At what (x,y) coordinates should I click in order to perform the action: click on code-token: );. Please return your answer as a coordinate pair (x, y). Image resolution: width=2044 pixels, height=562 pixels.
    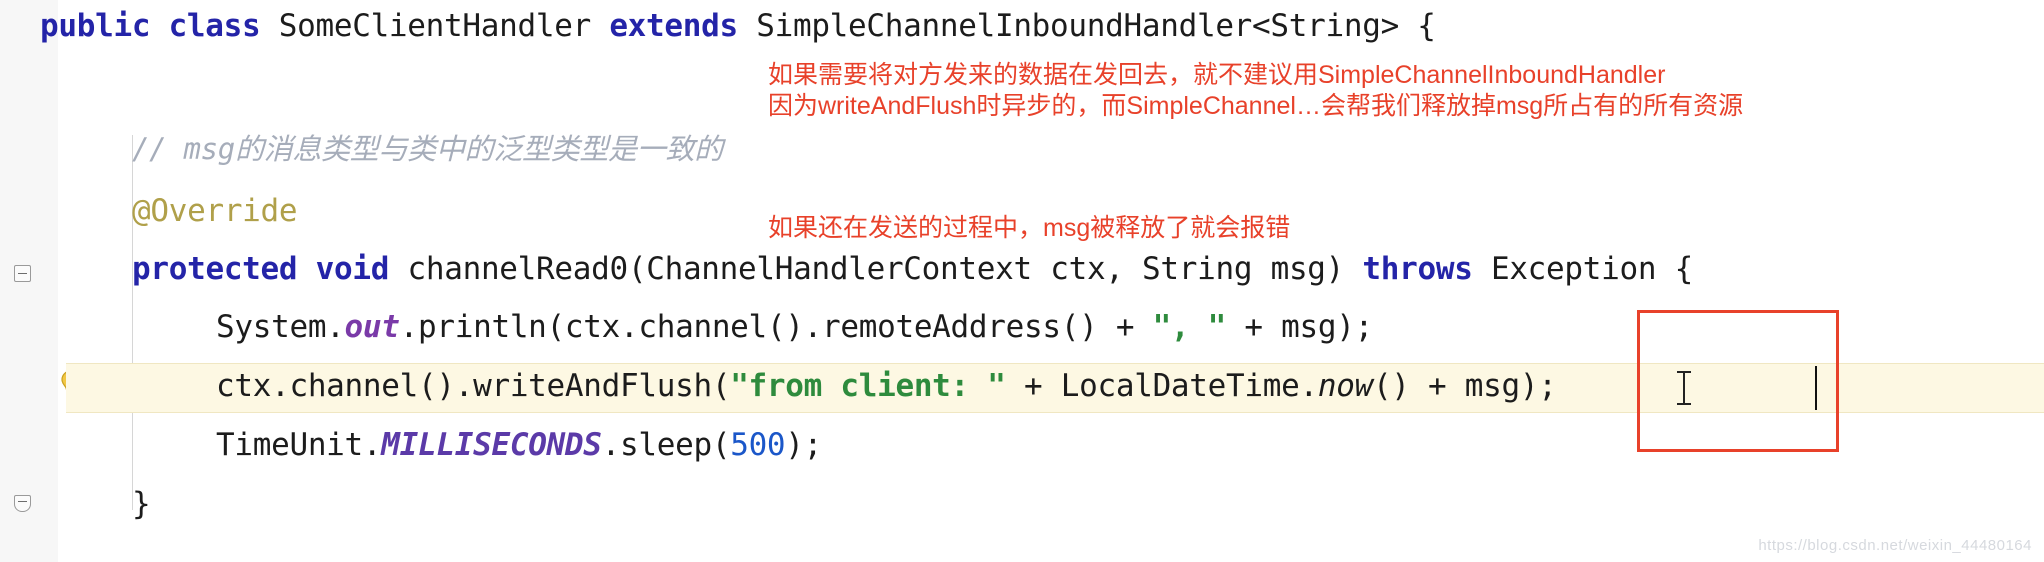
    Looking at the image, I should click on (804, 445).